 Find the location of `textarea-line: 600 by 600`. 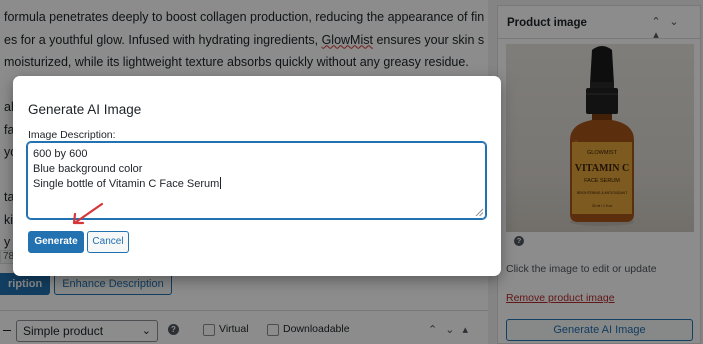

textarea-line: 600 by 600 is located at coordinates (60, 154).